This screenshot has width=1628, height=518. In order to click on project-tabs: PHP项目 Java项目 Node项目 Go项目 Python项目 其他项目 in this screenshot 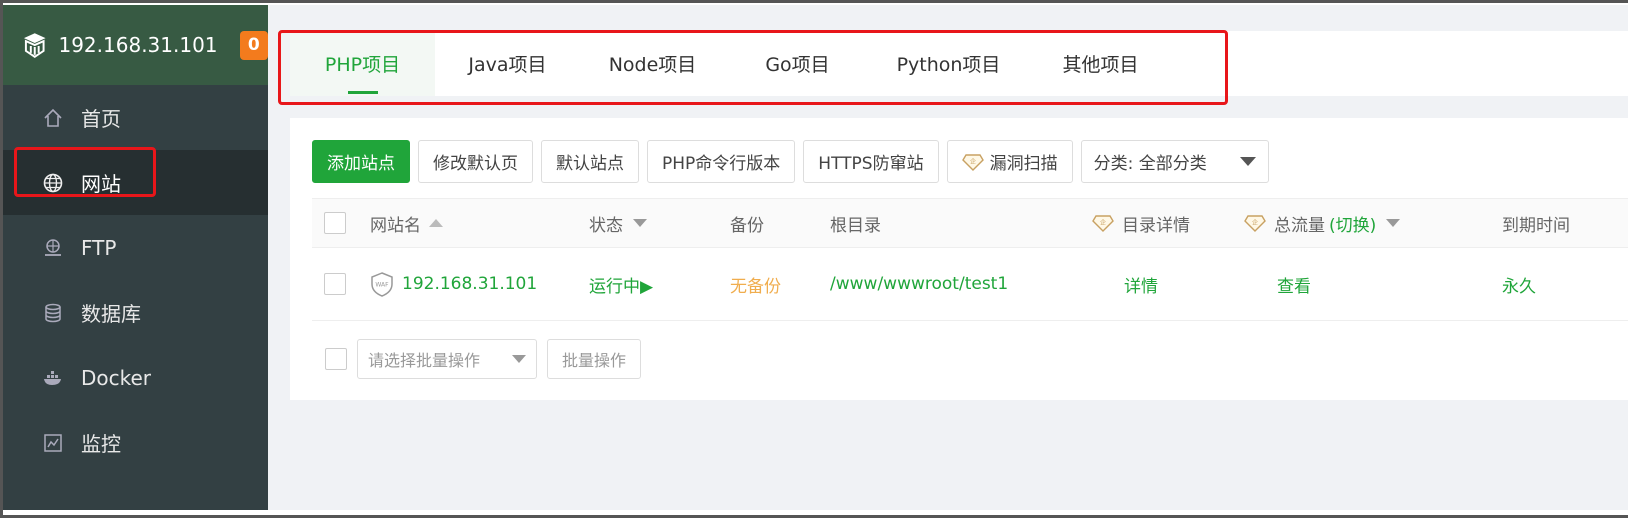, I will do `click(959, 63)`.